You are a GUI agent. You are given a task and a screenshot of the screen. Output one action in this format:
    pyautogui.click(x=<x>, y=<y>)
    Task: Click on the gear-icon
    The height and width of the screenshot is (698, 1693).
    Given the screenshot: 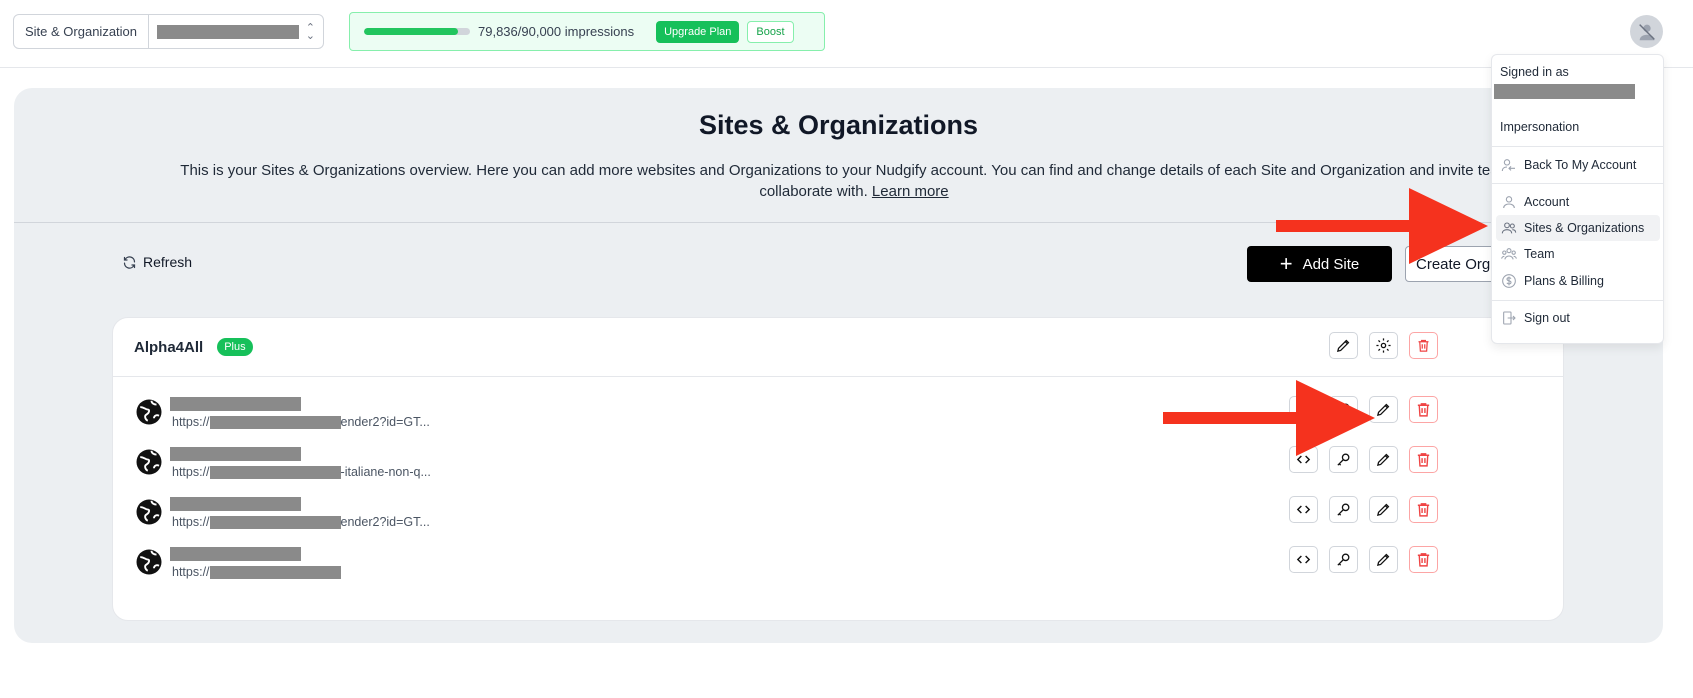 What is the action you would take?
    pyautogui.click(x=1383, y=345)
    